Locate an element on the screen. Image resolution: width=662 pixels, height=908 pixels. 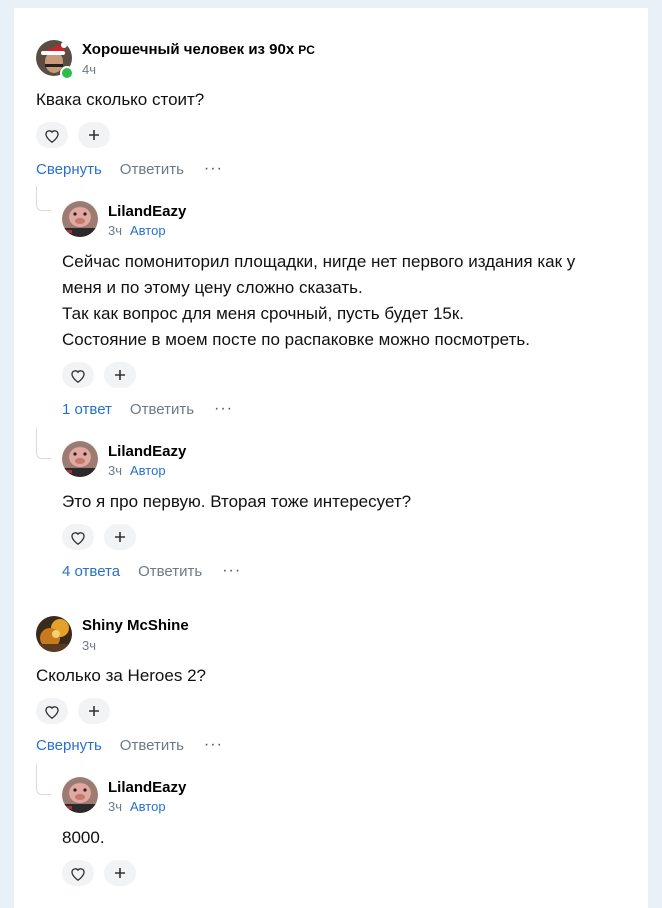
comment-text: Квака сколько стоит? is located at coordinates (120, 99).